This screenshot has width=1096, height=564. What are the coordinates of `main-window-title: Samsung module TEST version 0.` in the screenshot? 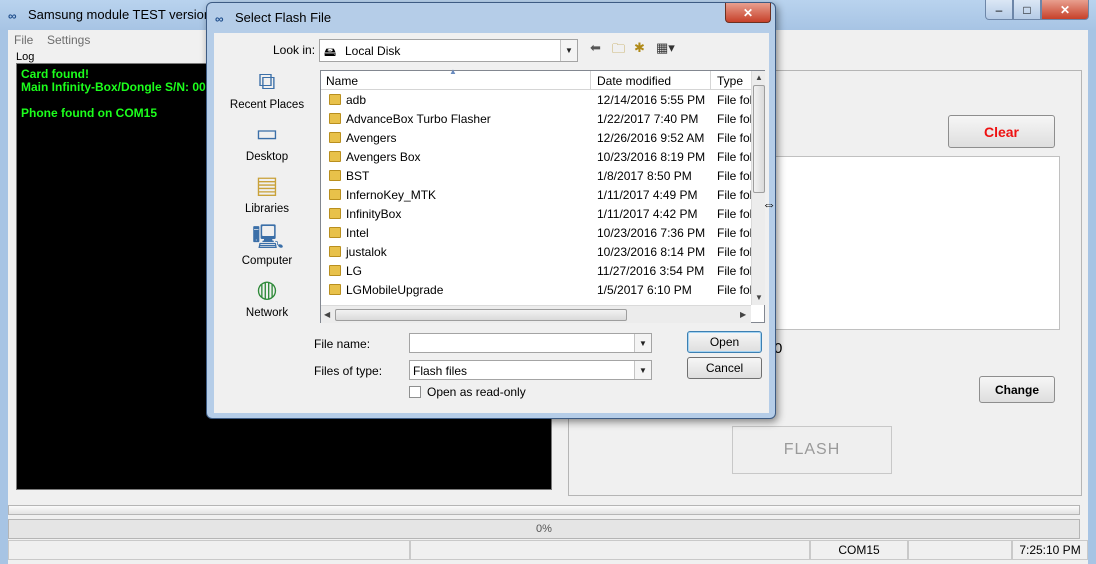 It's located at (127, 14).